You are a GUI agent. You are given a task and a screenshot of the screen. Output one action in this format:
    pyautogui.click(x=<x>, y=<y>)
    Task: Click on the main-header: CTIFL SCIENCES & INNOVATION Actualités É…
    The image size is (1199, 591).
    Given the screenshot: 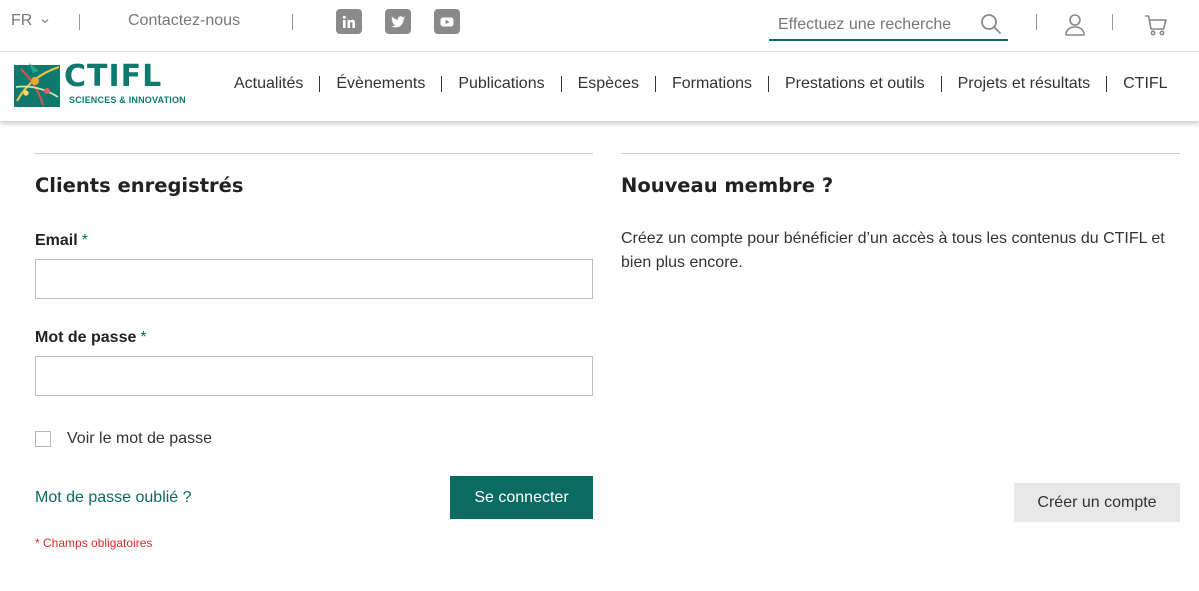 What is the action you would take?
    pyautogui.click(x=599, y=86)
    